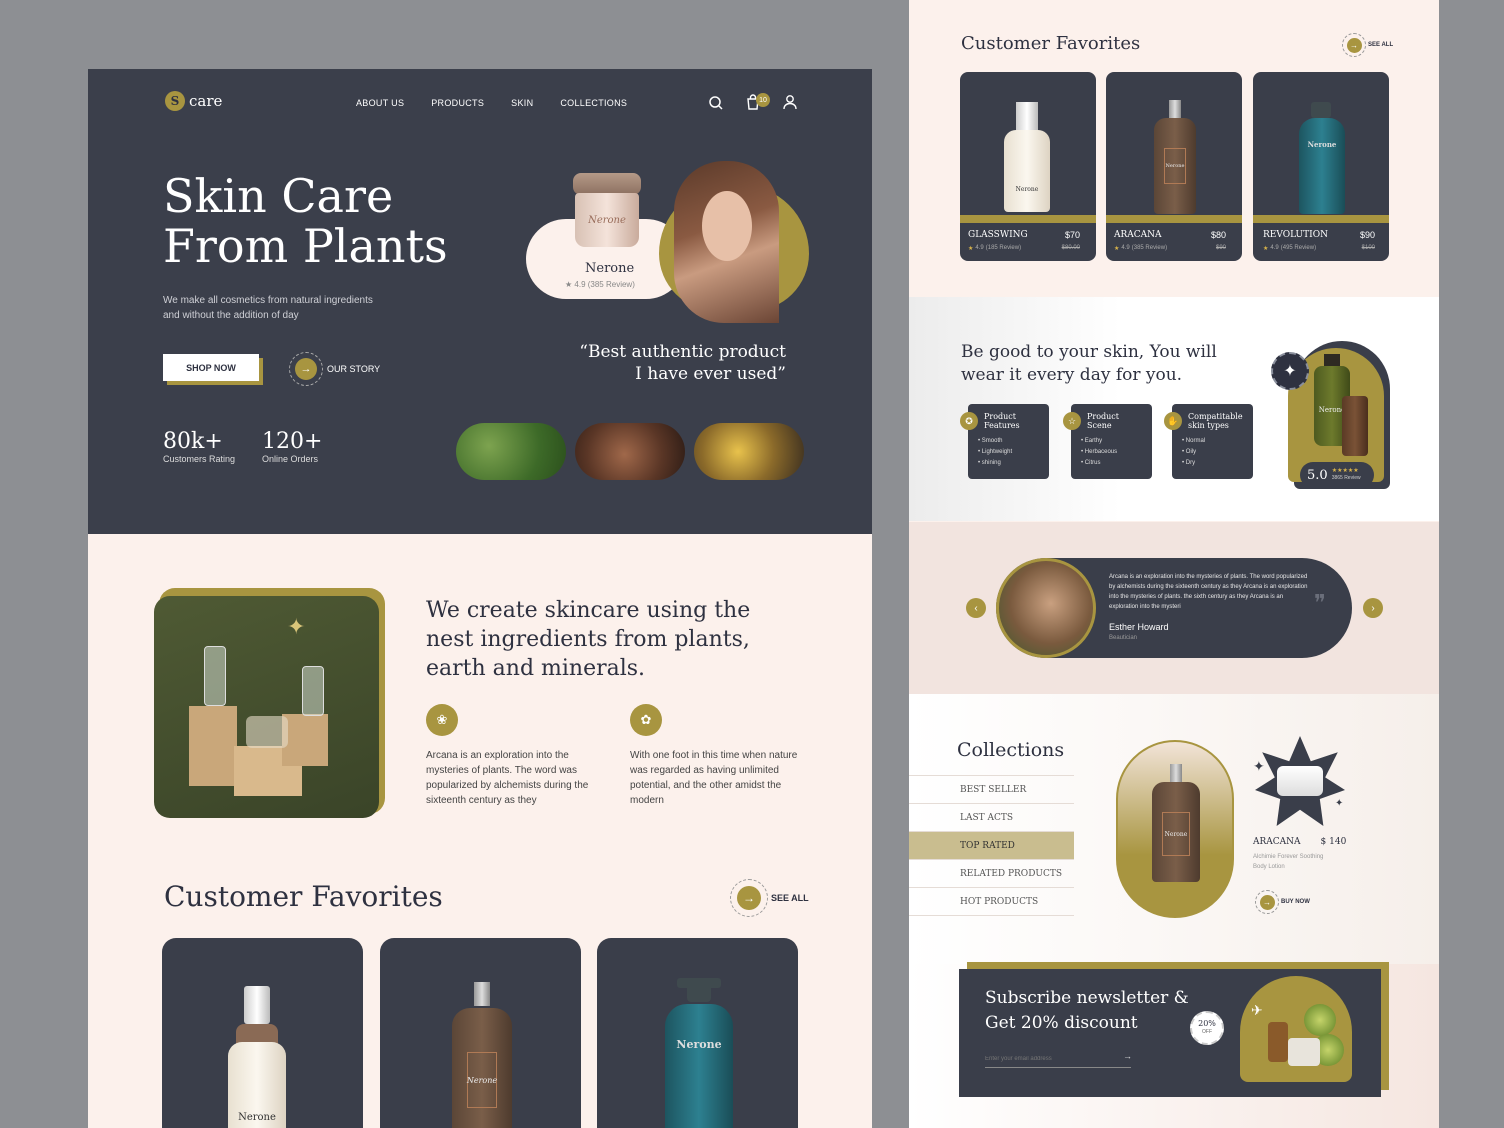 The height and width of the screenshot is (1128, 1504). What do you see at coordinates (1337, 475) in the screenshot?
I see `rating-pill: 5.0 ★★★★★ 3865 Review` at bounding box center [1337, 475].